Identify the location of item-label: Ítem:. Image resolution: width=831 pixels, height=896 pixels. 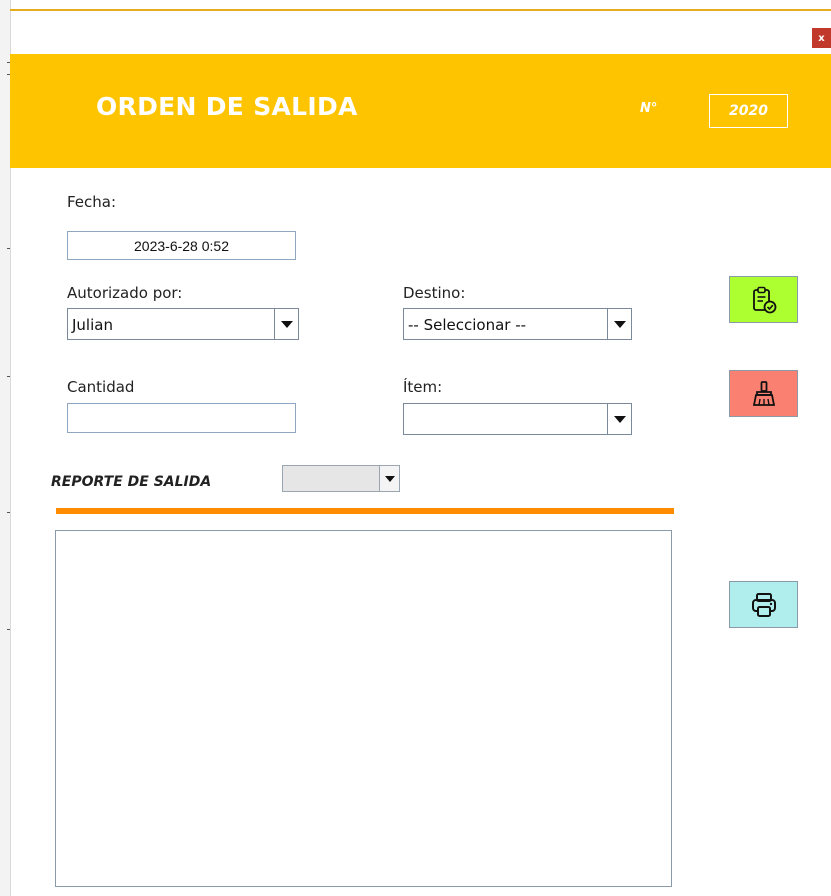
(423, 387).